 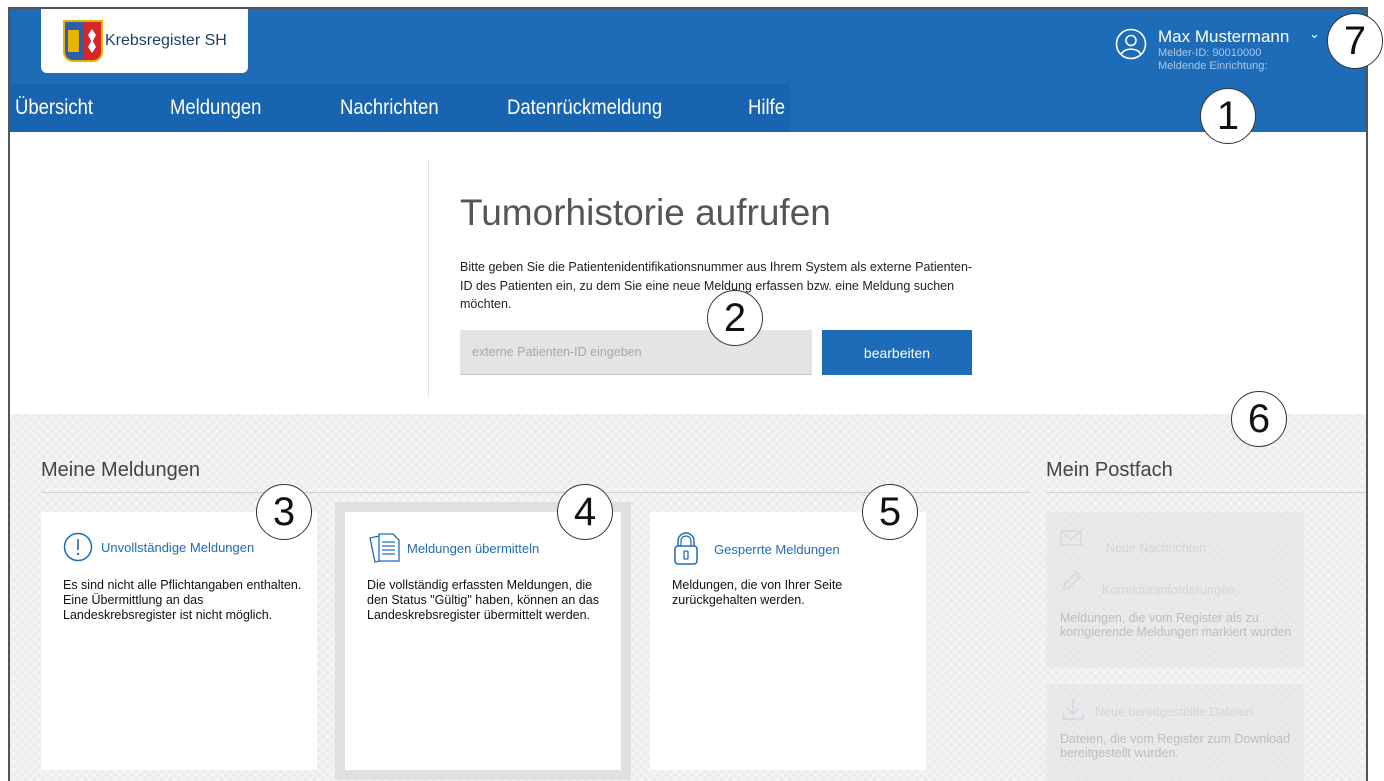 I want to click on logo: Krebsregister SH, so click(x=144, y=41).